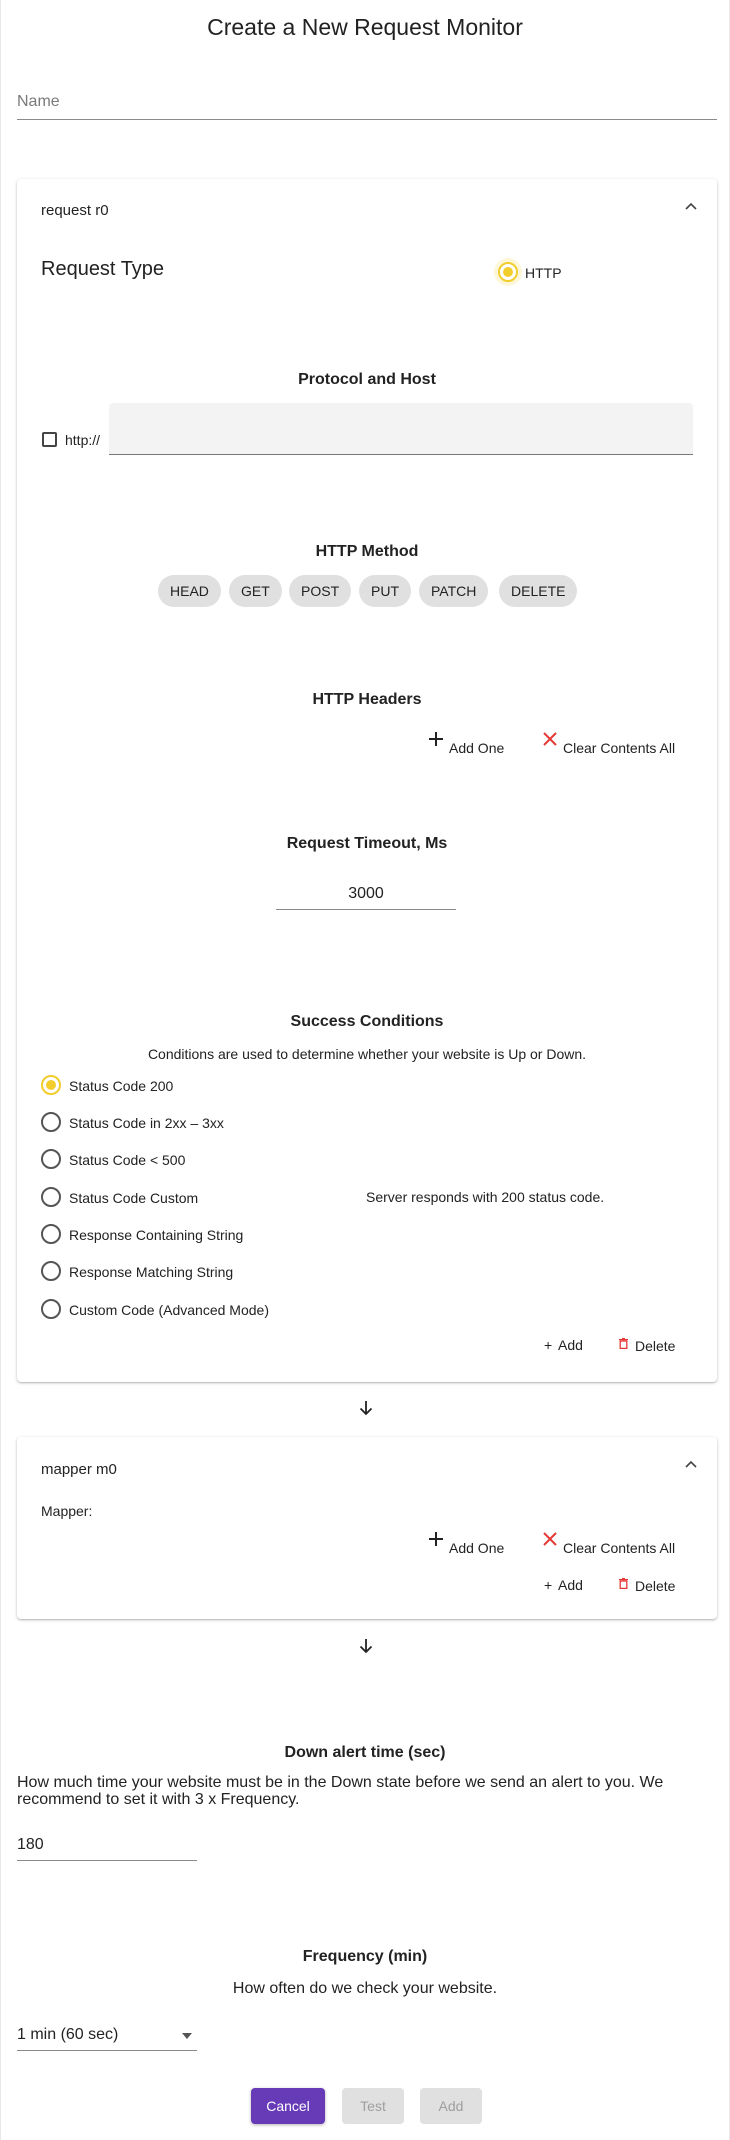  I want to click on request-delete-button: Delete, so click(654, 1346).